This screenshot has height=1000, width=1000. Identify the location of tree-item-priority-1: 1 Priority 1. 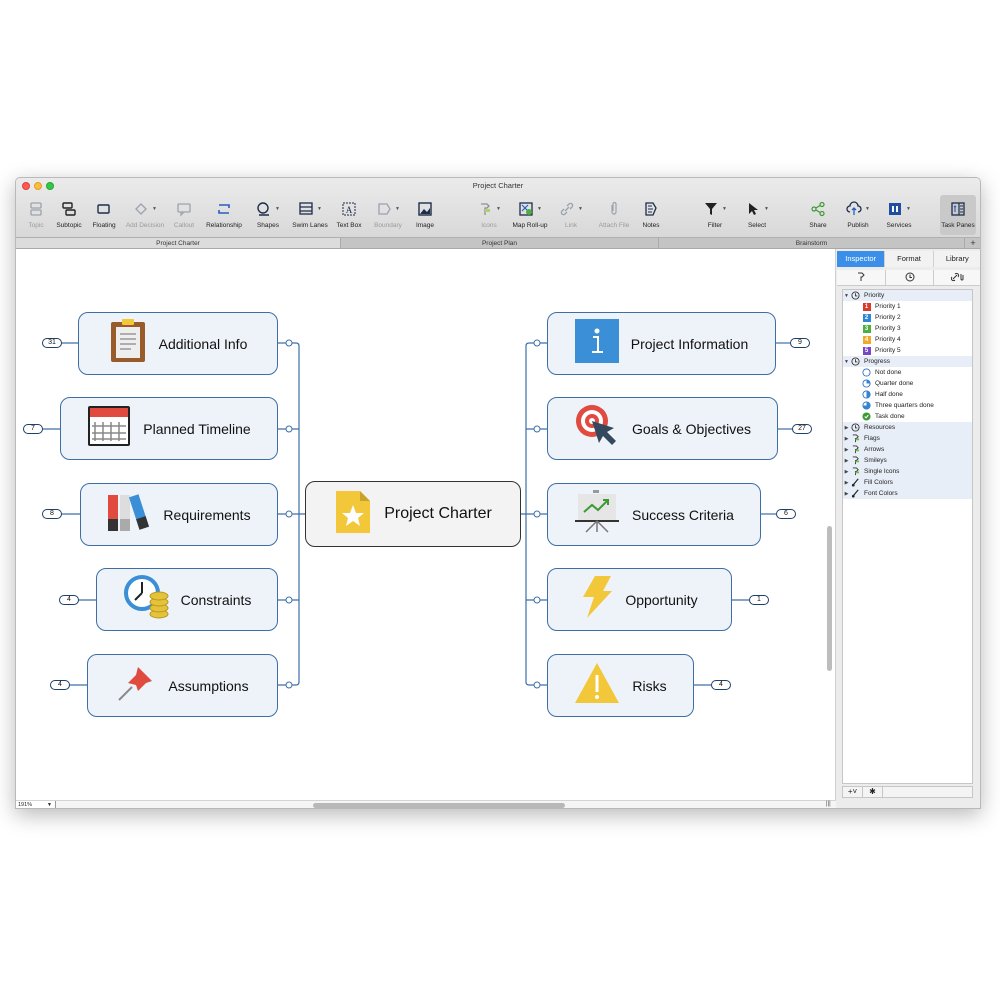
(907, 306).